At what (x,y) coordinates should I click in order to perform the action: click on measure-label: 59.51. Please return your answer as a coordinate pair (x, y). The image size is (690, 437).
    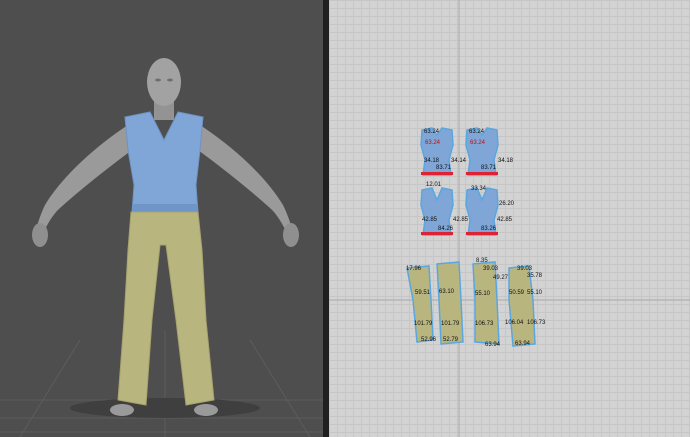
    Looking at the image, I should click on (423, 293).